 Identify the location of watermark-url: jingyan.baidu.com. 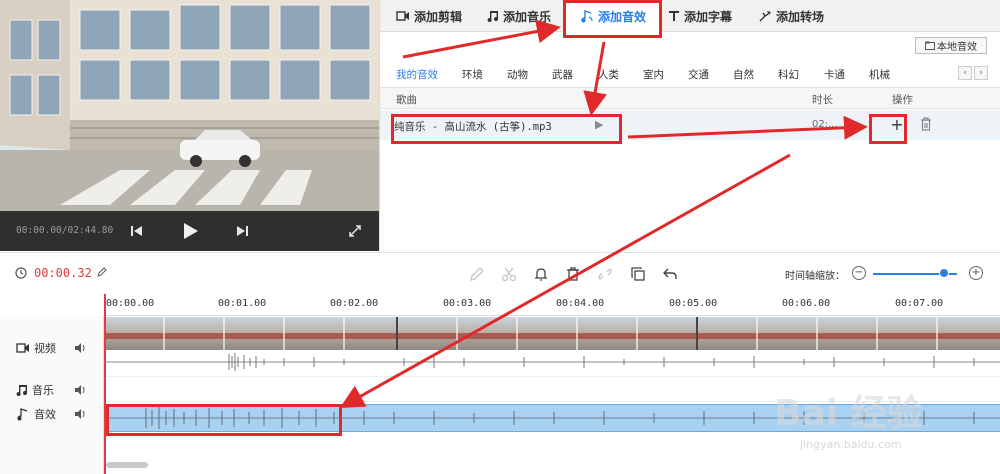
(851, 444).